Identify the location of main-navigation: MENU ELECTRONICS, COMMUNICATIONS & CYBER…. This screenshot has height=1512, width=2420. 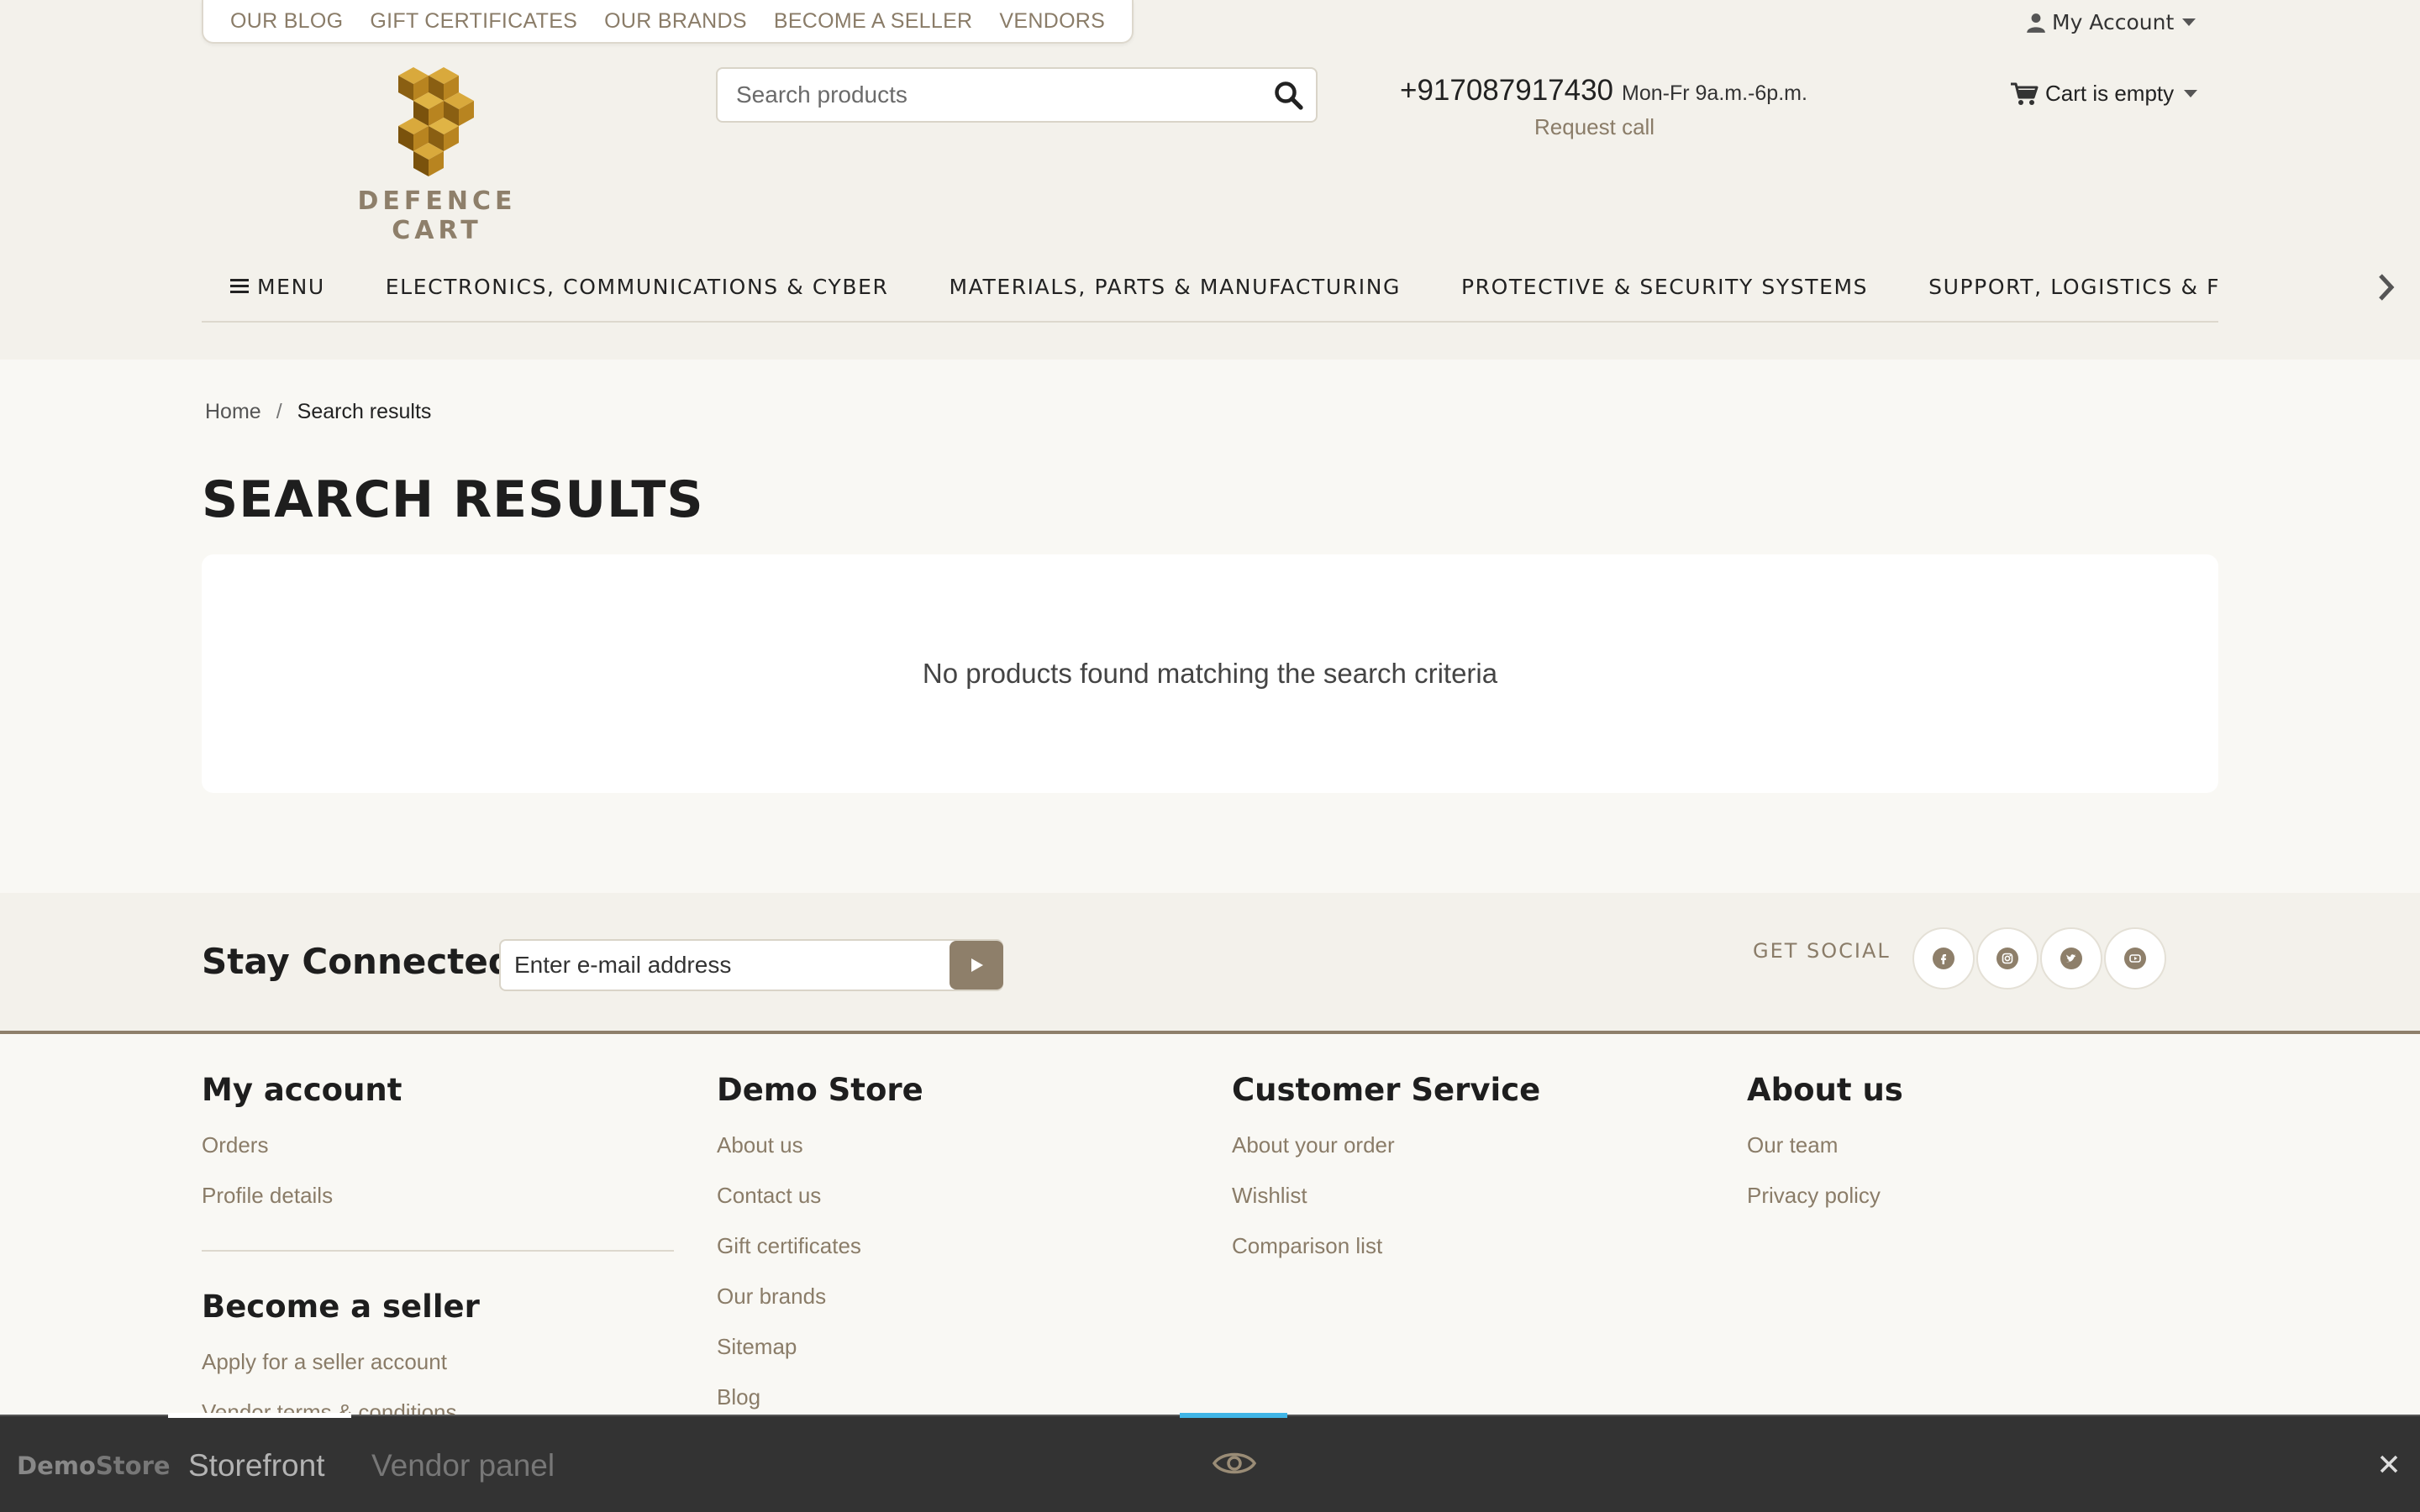
(1298, 287).